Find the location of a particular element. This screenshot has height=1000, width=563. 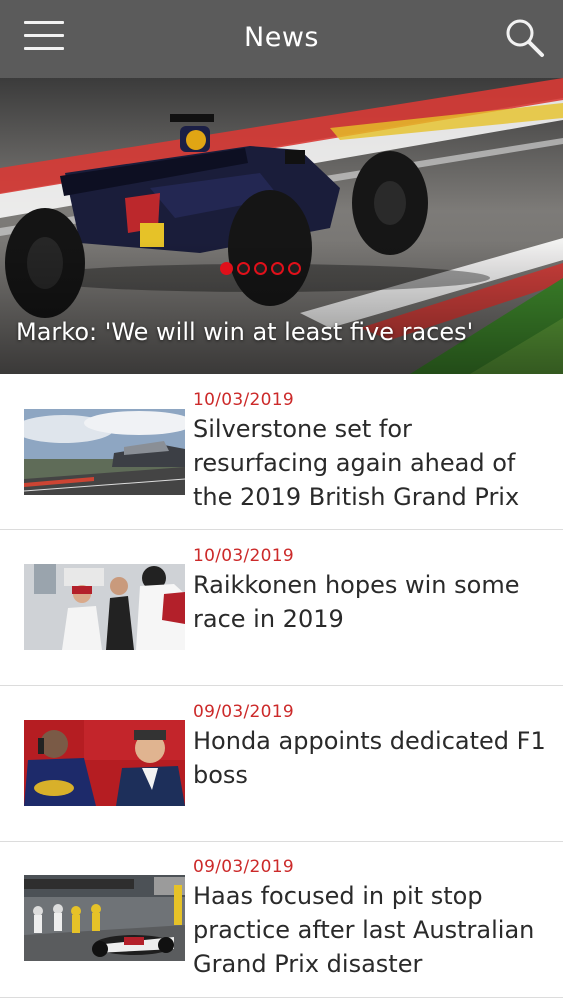

top-bar: News is located at coordinates (281, 39).